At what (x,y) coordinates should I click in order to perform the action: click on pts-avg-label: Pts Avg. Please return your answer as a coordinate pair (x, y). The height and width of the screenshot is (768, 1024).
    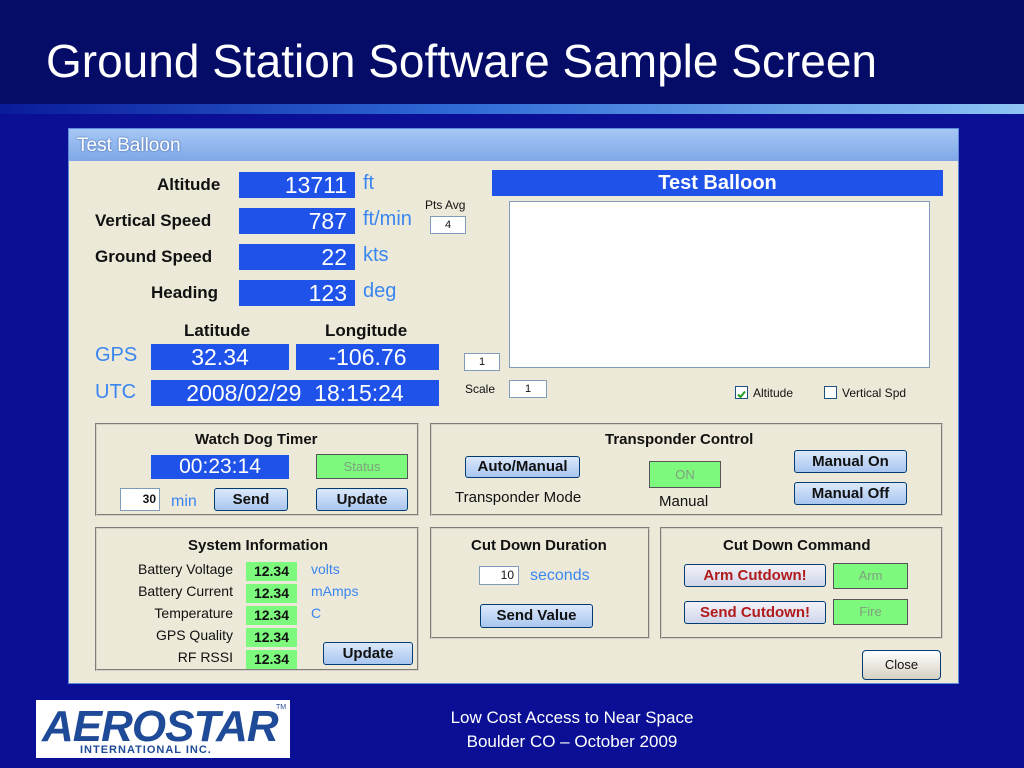
    Looking at the image, I should click on (445, 205).